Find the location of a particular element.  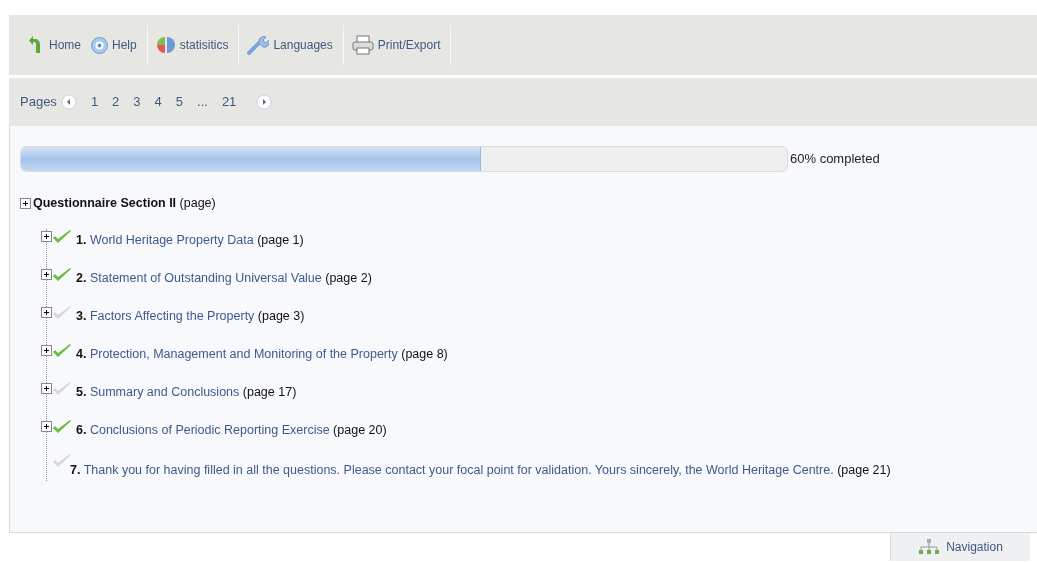

page-link: 2 is located at coordinates (116, 102).